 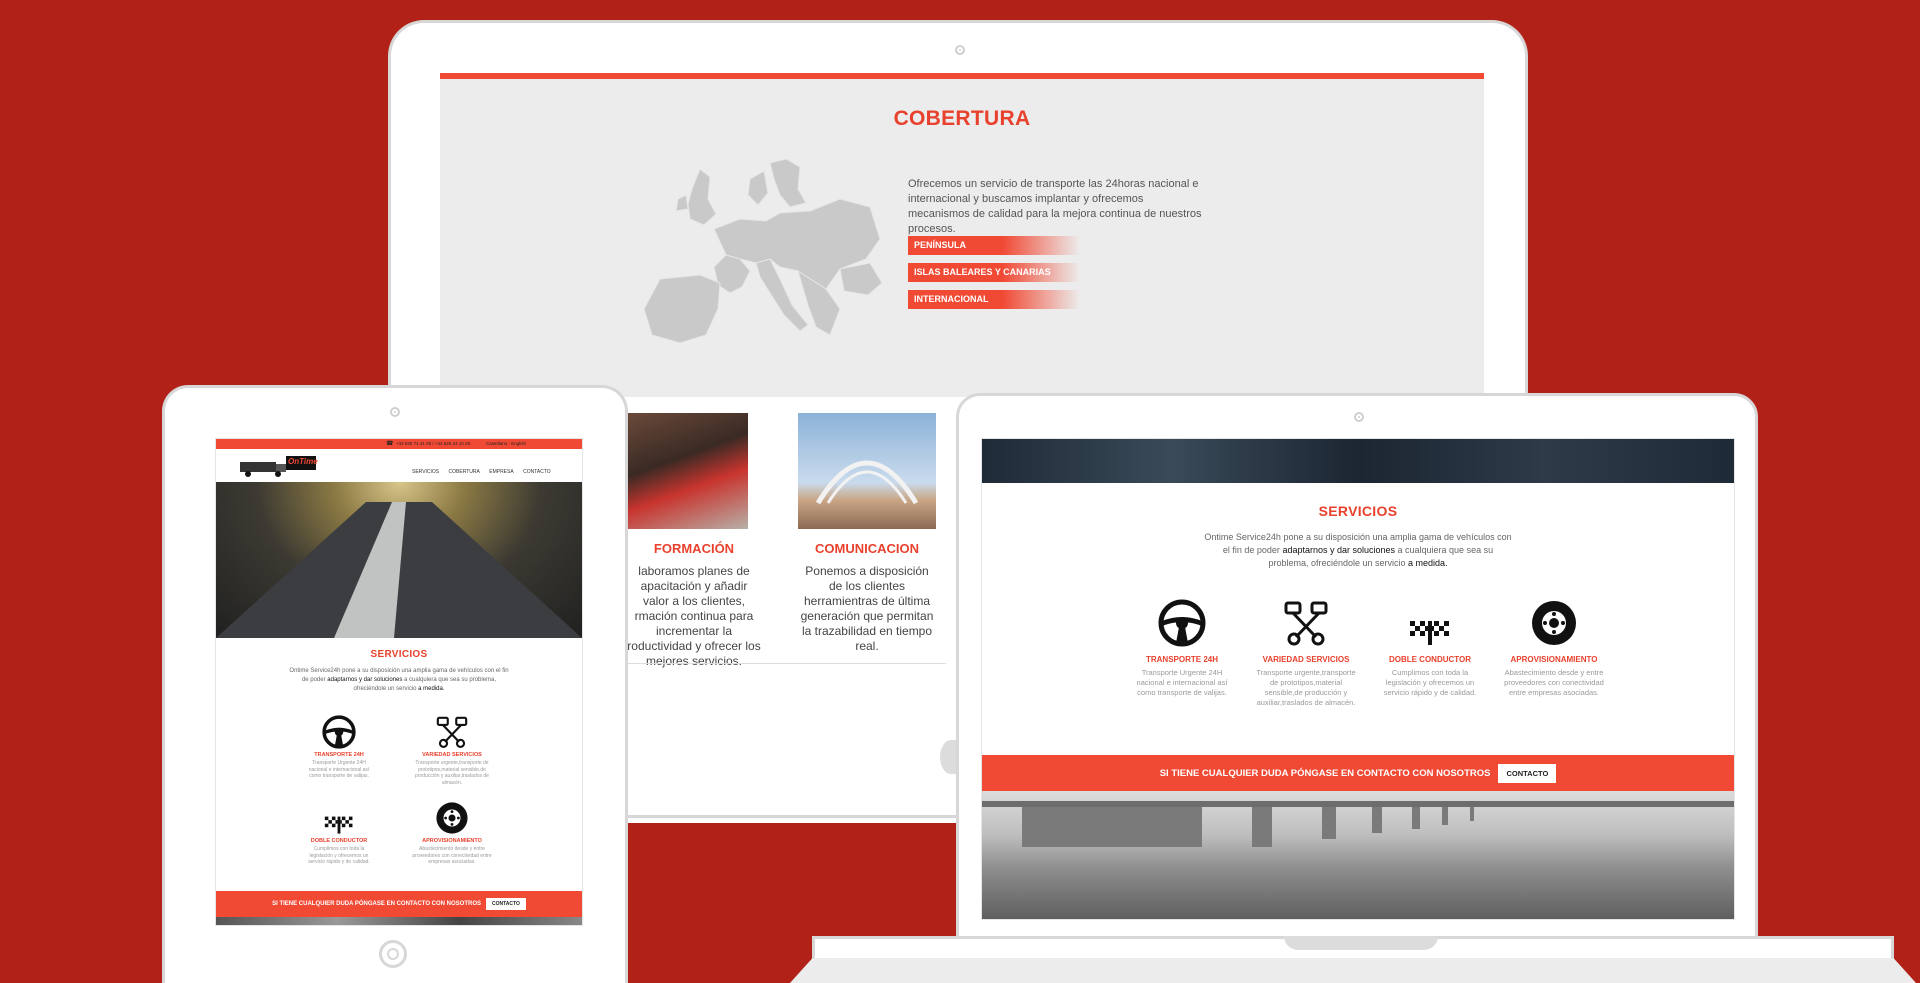 What do you see at coordinates (867, 548) in the screenshot?
I see `comunicacion-title: COMUNICACION` at bounding box center [867, 548].